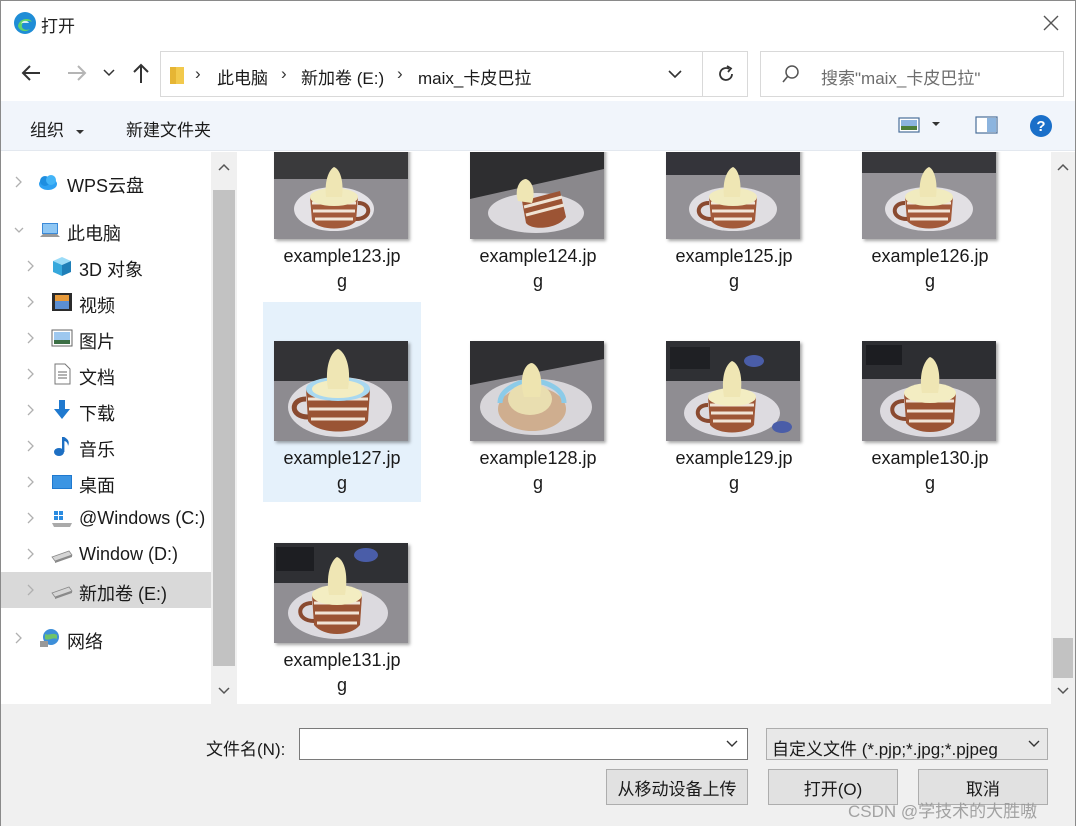 The height and width of the screenshot is (826, 1076). I want to click on sidebar-item-wps-cloud: WPS云盘, so click(106, 182).